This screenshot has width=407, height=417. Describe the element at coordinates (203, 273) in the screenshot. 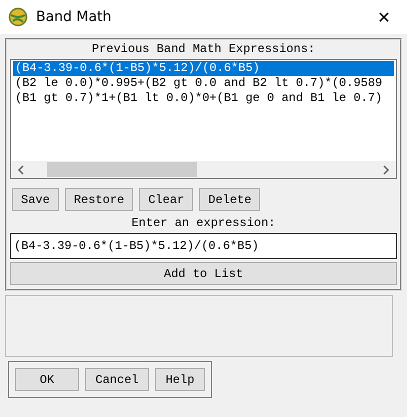

I see `add-to-list-button: Add to List` at that location.